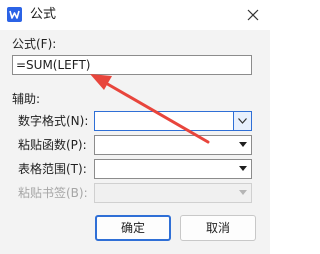 The height and width of the screenshot is (254, 320). Describe the element at coordinates (53, 121) in the screenshot. I see `number-format-label: 数字格式(N):` at that location.